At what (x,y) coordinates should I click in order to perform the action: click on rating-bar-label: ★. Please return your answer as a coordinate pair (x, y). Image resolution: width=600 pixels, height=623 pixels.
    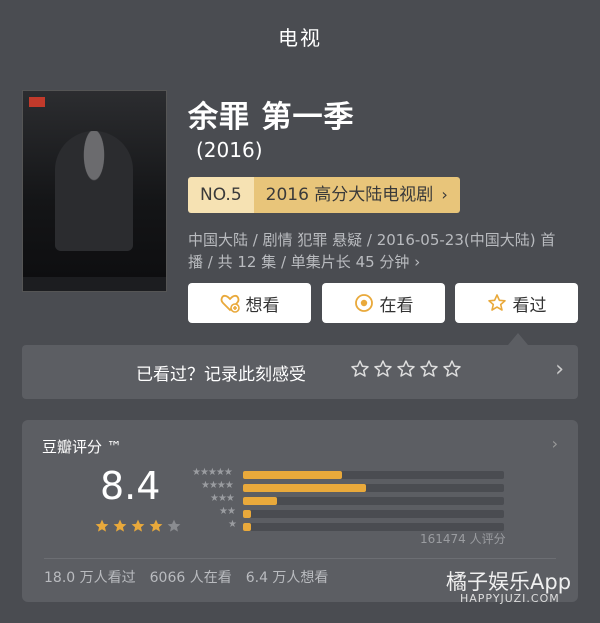
    Looking at the image, I should click on (232, 524).